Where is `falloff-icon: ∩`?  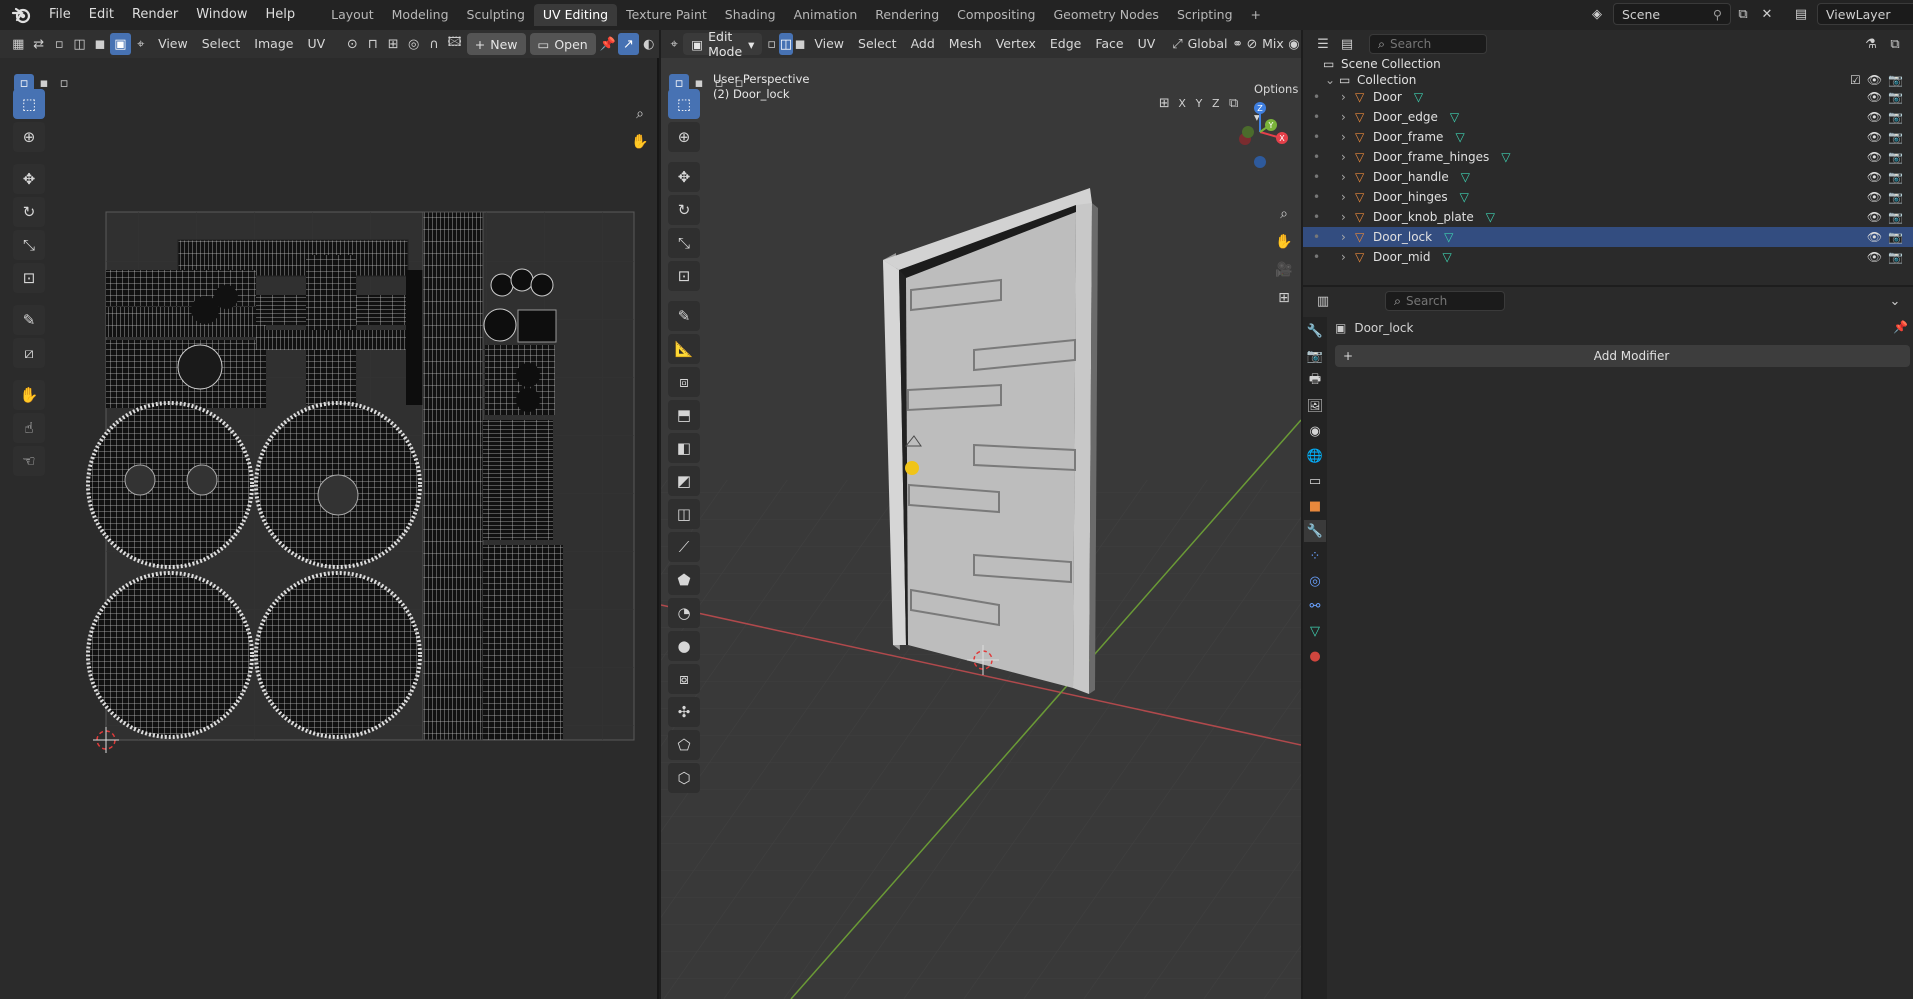
falloff-icon: ∩ is located at coordinates (434, 44).